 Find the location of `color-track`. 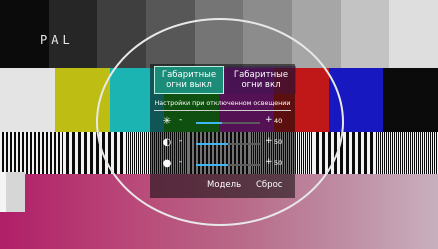

color-track is located at coordinates (228, 165).